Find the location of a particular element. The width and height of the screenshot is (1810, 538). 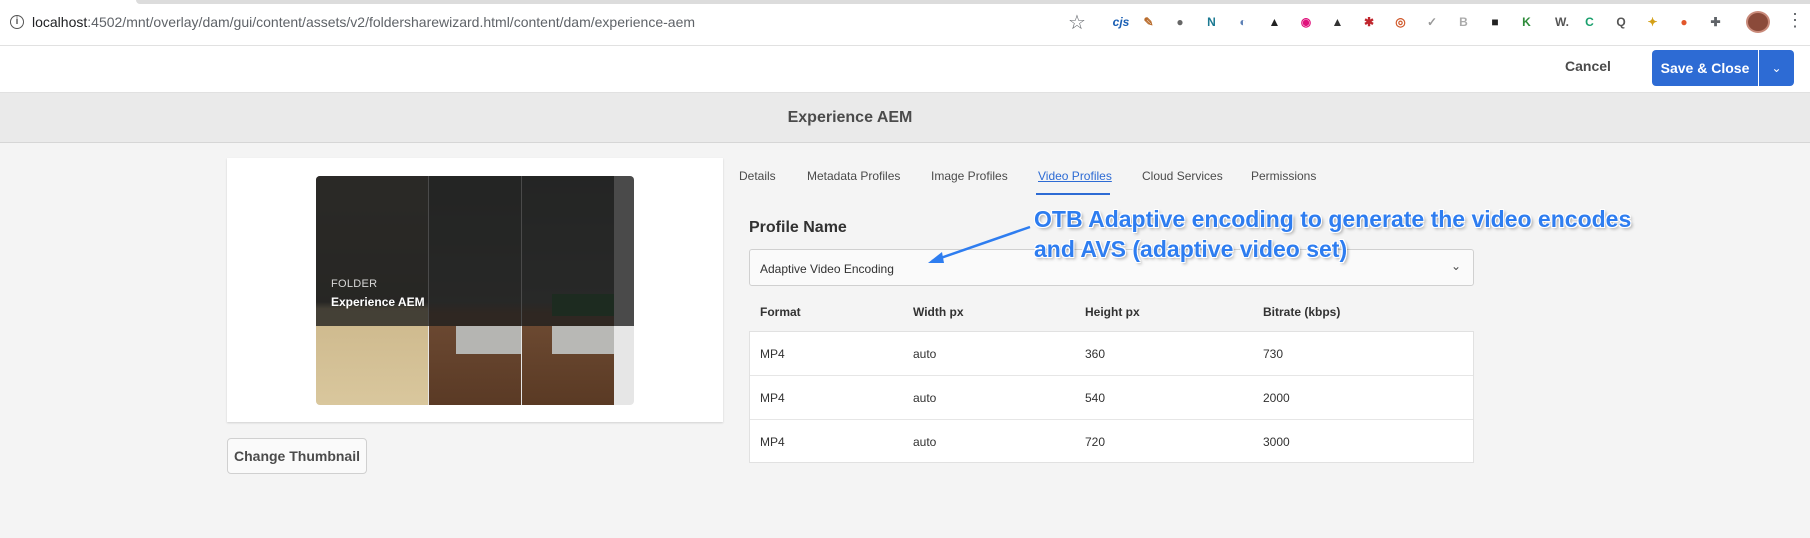

record-icon: ◉ is located at coordinates (1306, 22).